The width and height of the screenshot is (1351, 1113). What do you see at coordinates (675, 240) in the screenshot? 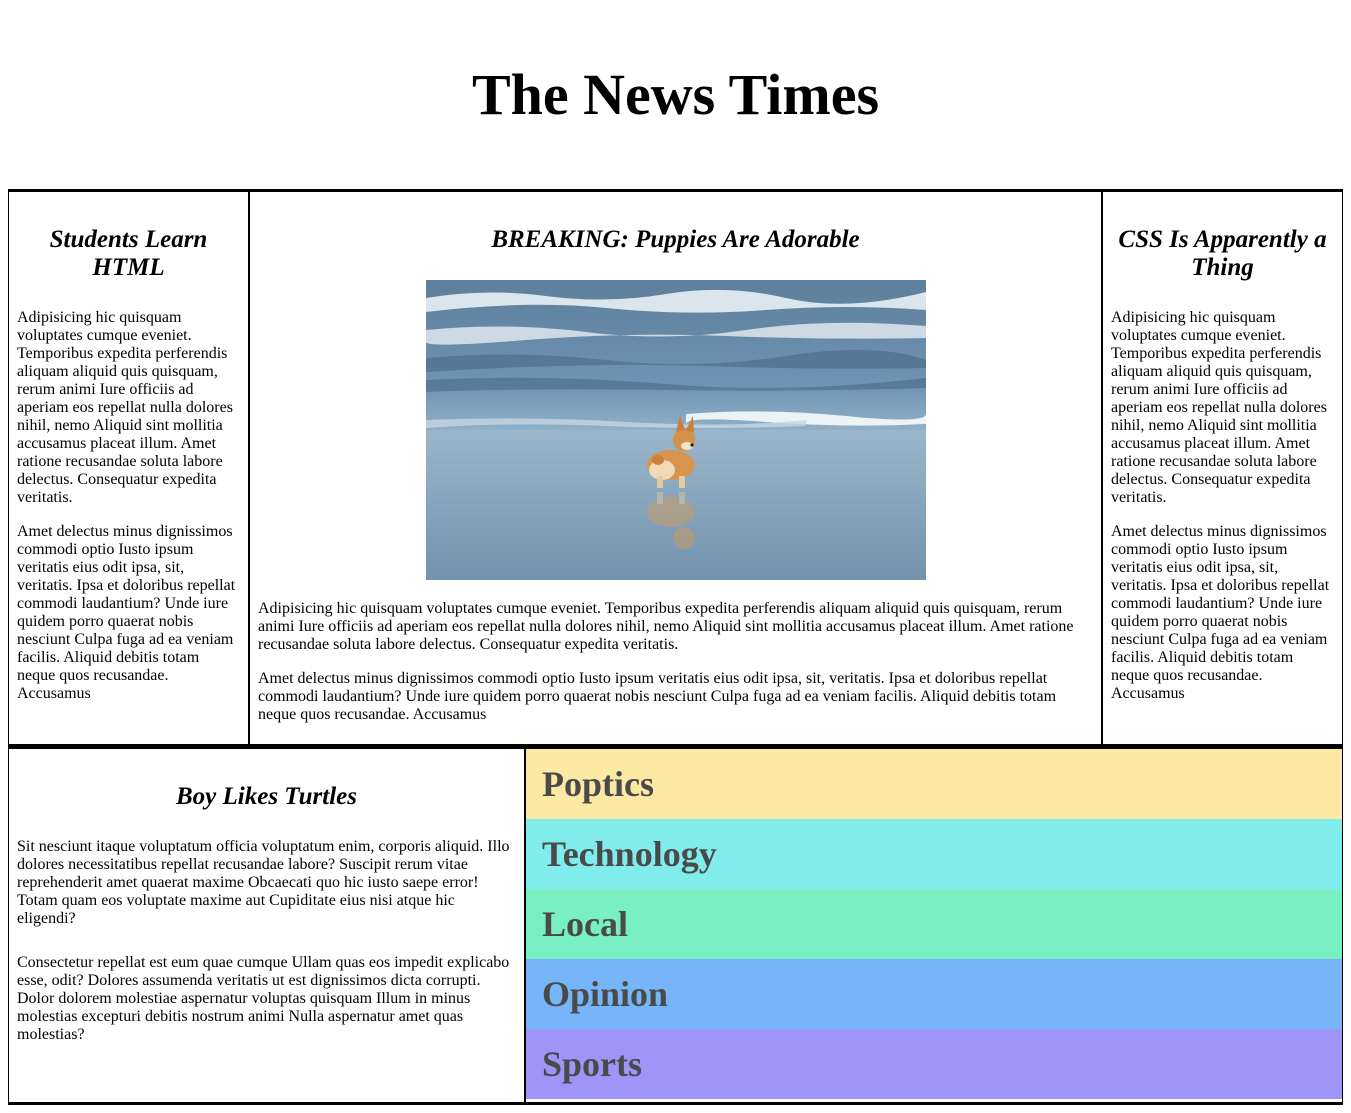
I see `article-headline: BREAKING: Puppies Are Adorable` at bounding box center [675, 240].